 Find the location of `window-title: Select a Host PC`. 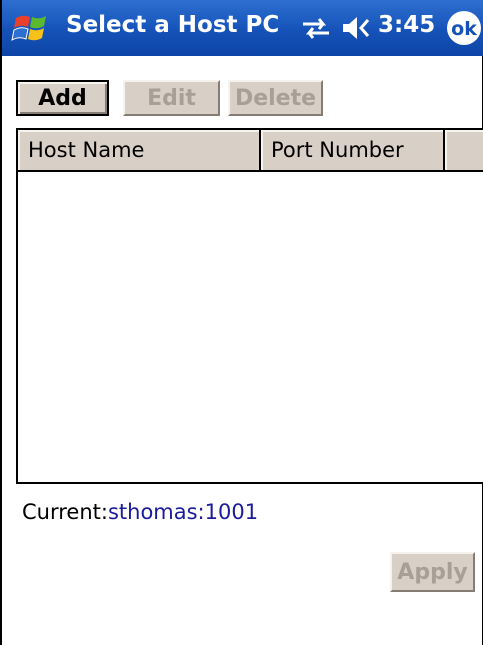

window-title: Select a Host PC is located at coordinates (173, 25).